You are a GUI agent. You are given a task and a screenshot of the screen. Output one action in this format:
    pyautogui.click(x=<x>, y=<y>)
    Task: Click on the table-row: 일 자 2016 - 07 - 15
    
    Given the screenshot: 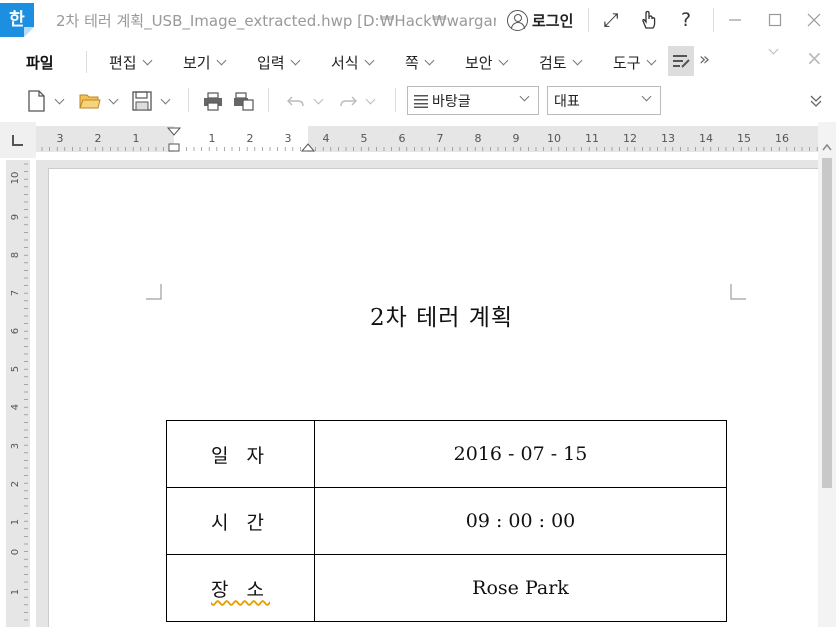 What is the action you would take?
    pyautogui.click(x=446, y=454)
    